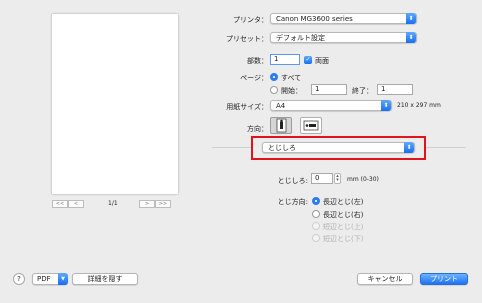  I want to click on binding-label: とじ方向:, so click(292, 202).